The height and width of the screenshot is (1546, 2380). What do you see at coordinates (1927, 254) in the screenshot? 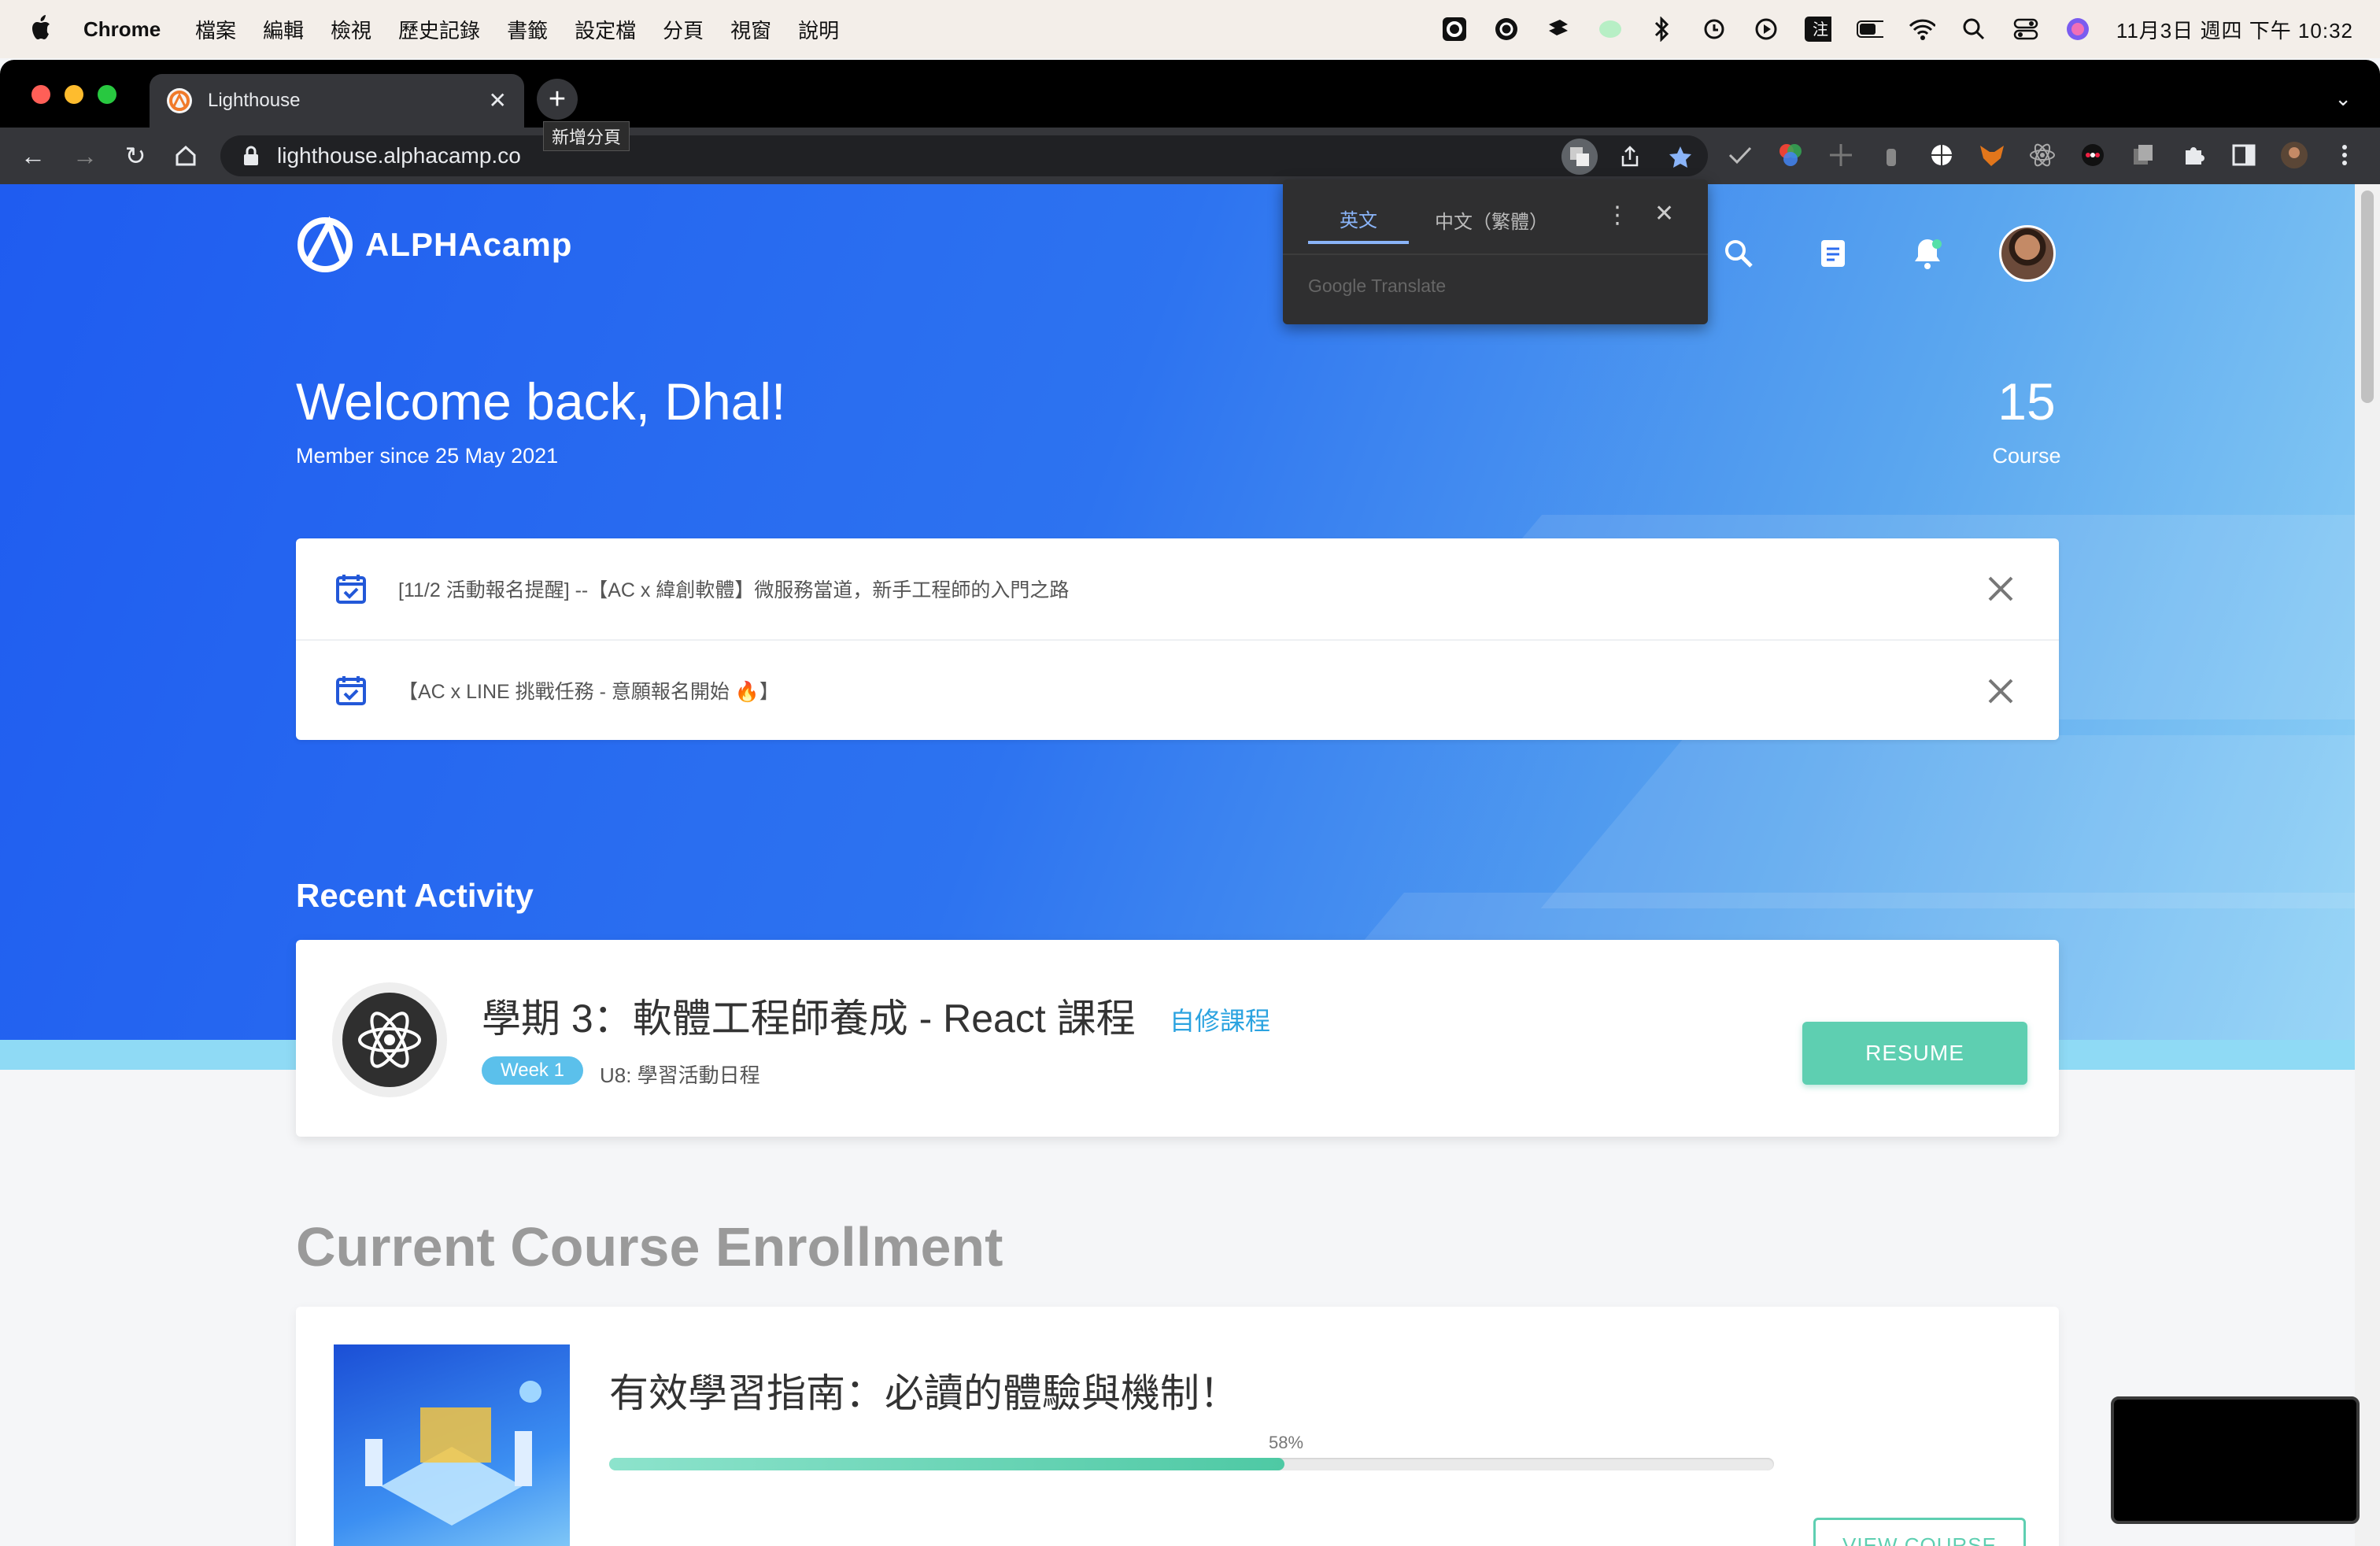
I see `notification-bell-icon` at bounding box center [1927, 254].